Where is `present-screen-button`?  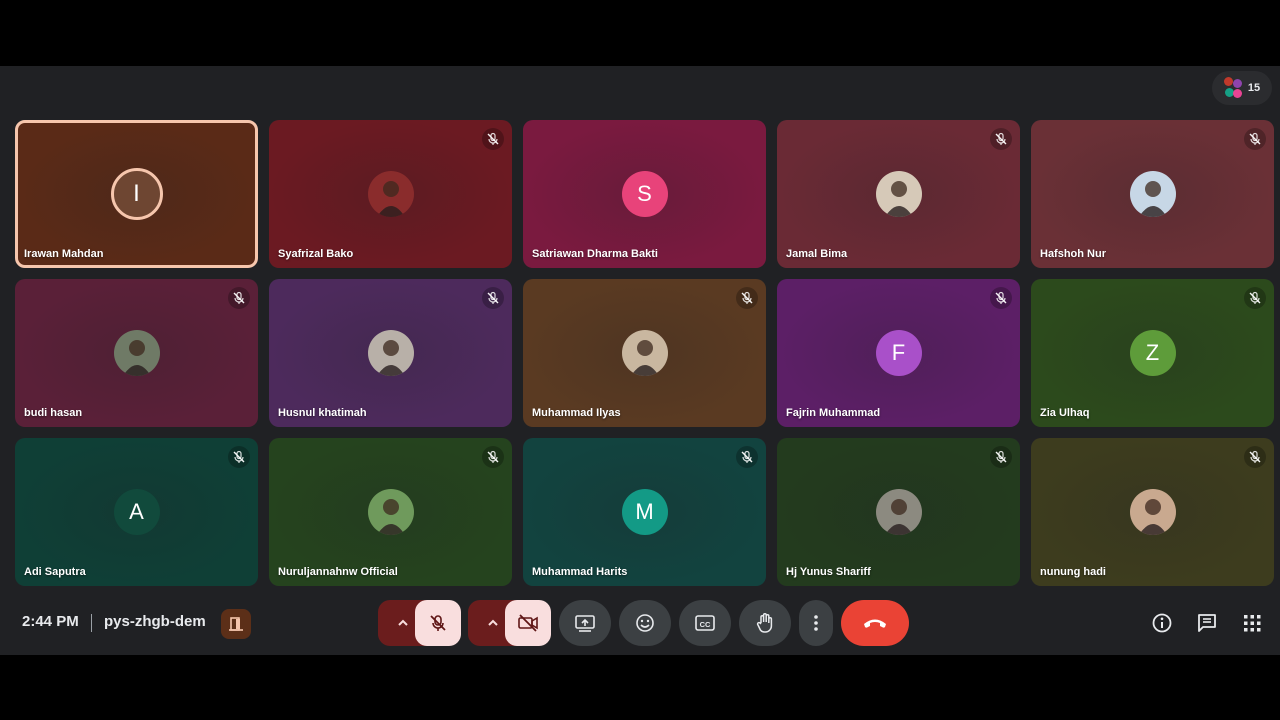 present-screen-button is located at coordinates (585, 623).